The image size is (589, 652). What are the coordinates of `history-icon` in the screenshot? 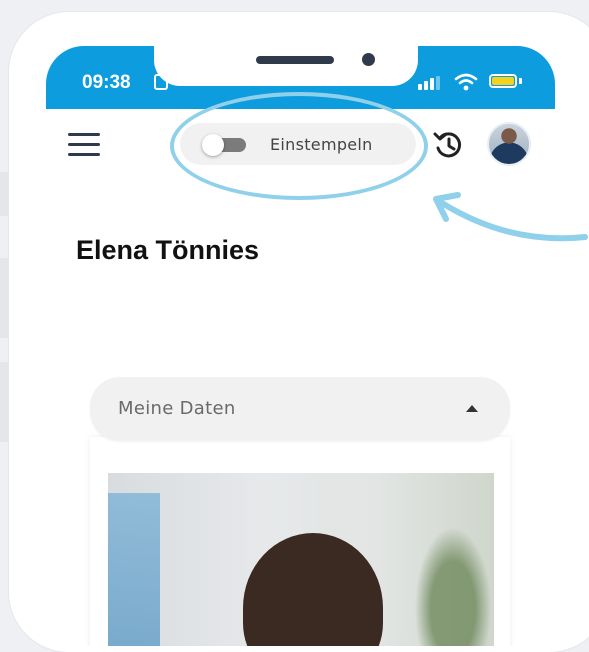 It's located at (448, 145).